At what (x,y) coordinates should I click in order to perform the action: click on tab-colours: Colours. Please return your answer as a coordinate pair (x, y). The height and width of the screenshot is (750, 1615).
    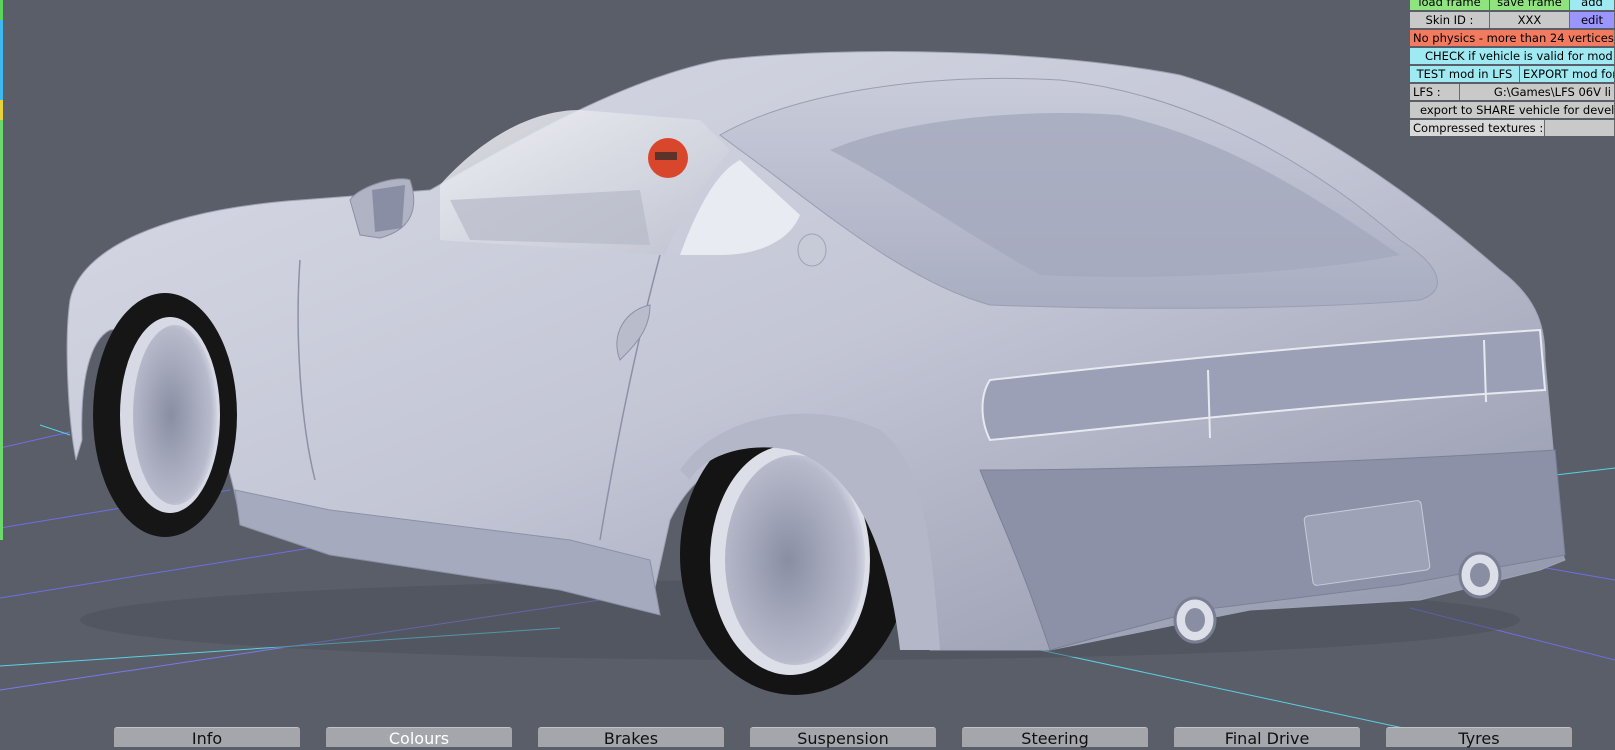
    Looking at the image, I should click on (419, 737).